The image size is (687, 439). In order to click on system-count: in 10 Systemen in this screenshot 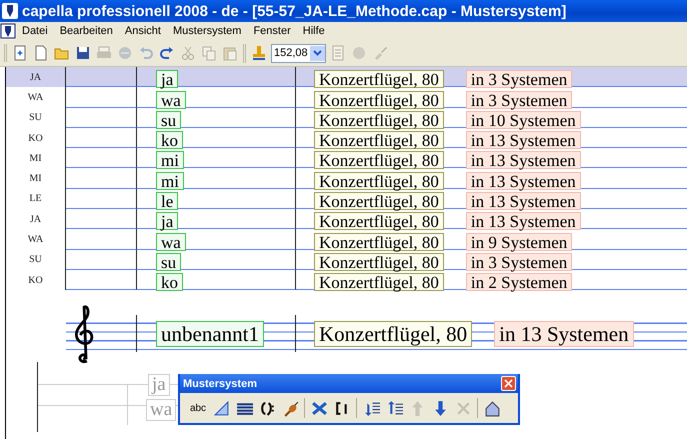, I will do `click(523, 119)`.